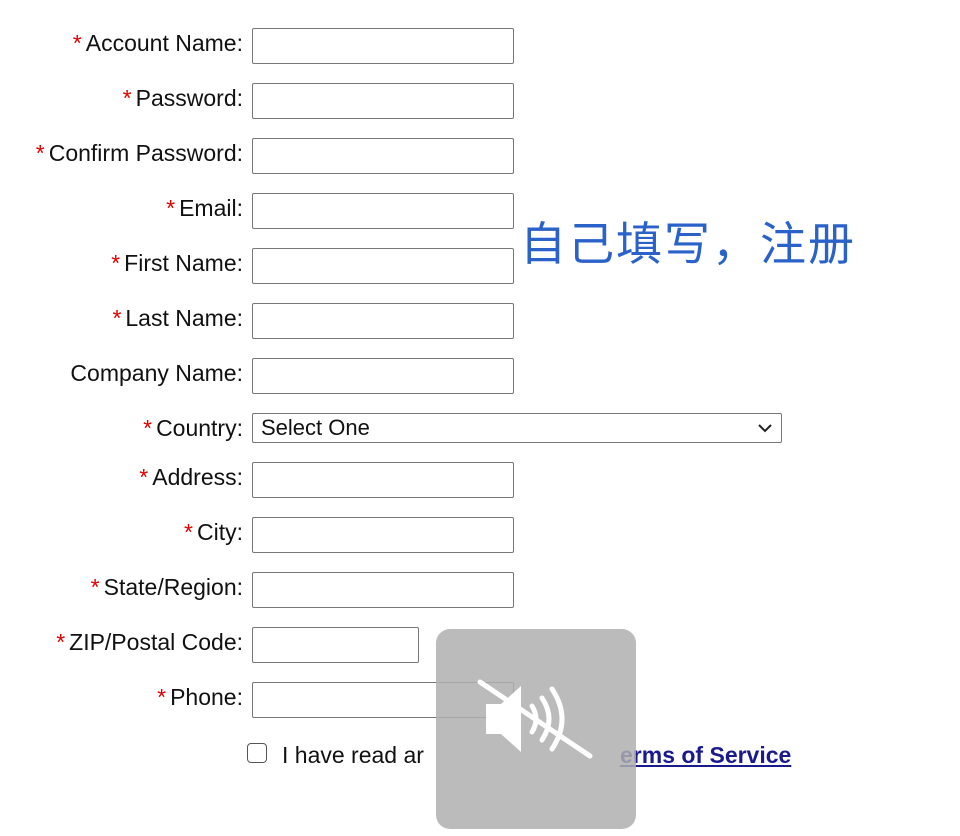  What do you see at coordinates (383, 590) in the screenshot?
I see `state-region-input` at bounding box center [383, 590].